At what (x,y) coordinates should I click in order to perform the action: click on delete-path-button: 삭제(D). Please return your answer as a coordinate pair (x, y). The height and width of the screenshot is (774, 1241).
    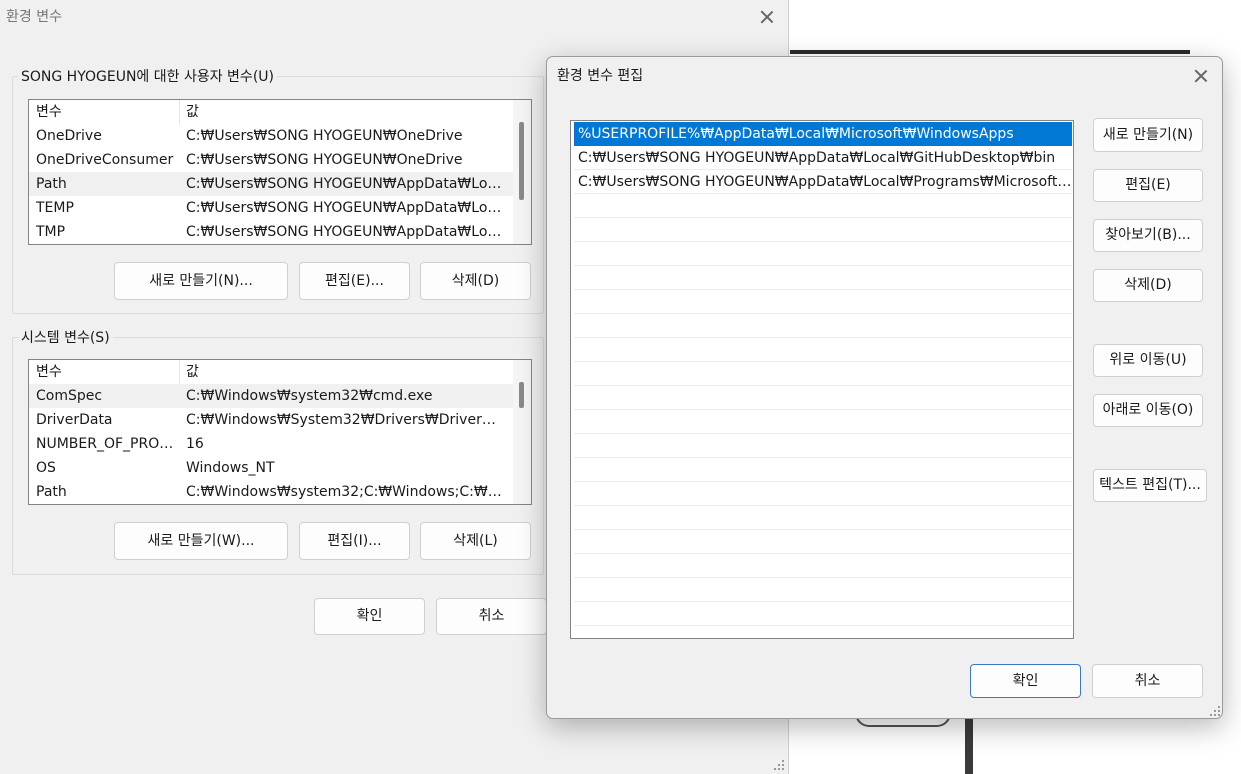
    Looking at the image, I should click on (1148, 285).